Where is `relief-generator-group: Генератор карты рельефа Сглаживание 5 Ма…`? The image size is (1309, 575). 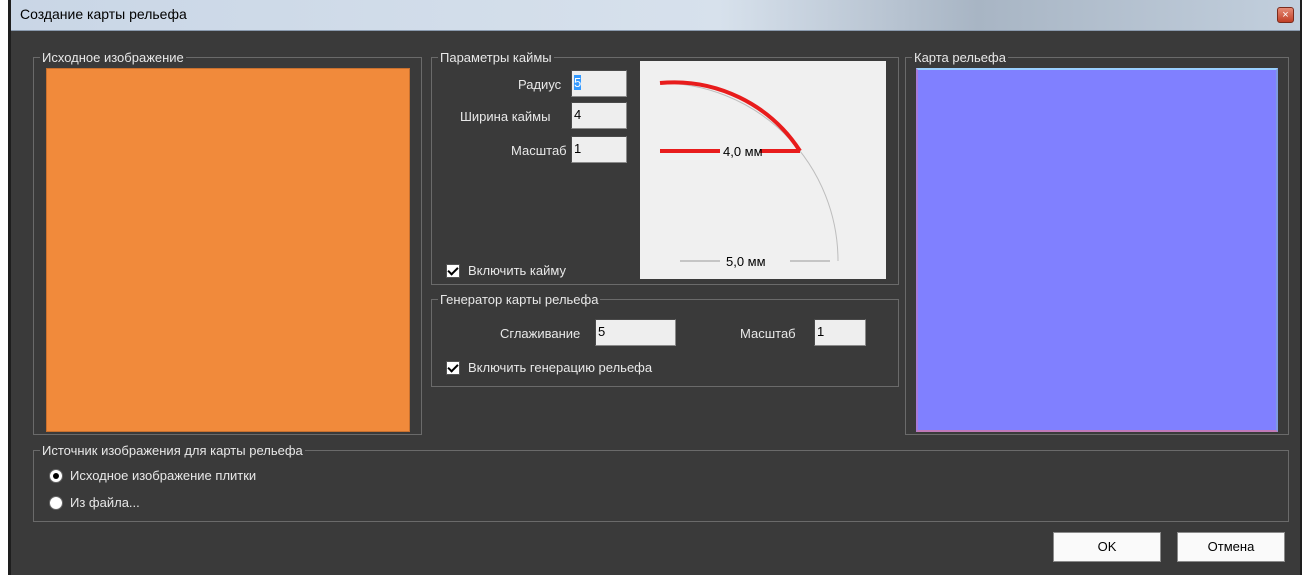 relief-generator-group: Генератор карты рельефа Сглаживание 5 Ма… is located at coordinates (665, 339).